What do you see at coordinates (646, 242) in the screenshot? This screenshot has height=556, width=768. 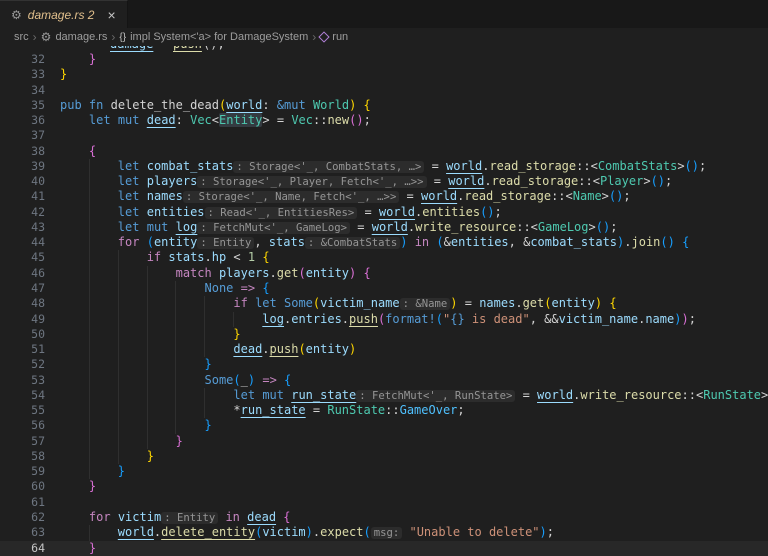 I see `code-token: join` at bounding box center [646, 242].